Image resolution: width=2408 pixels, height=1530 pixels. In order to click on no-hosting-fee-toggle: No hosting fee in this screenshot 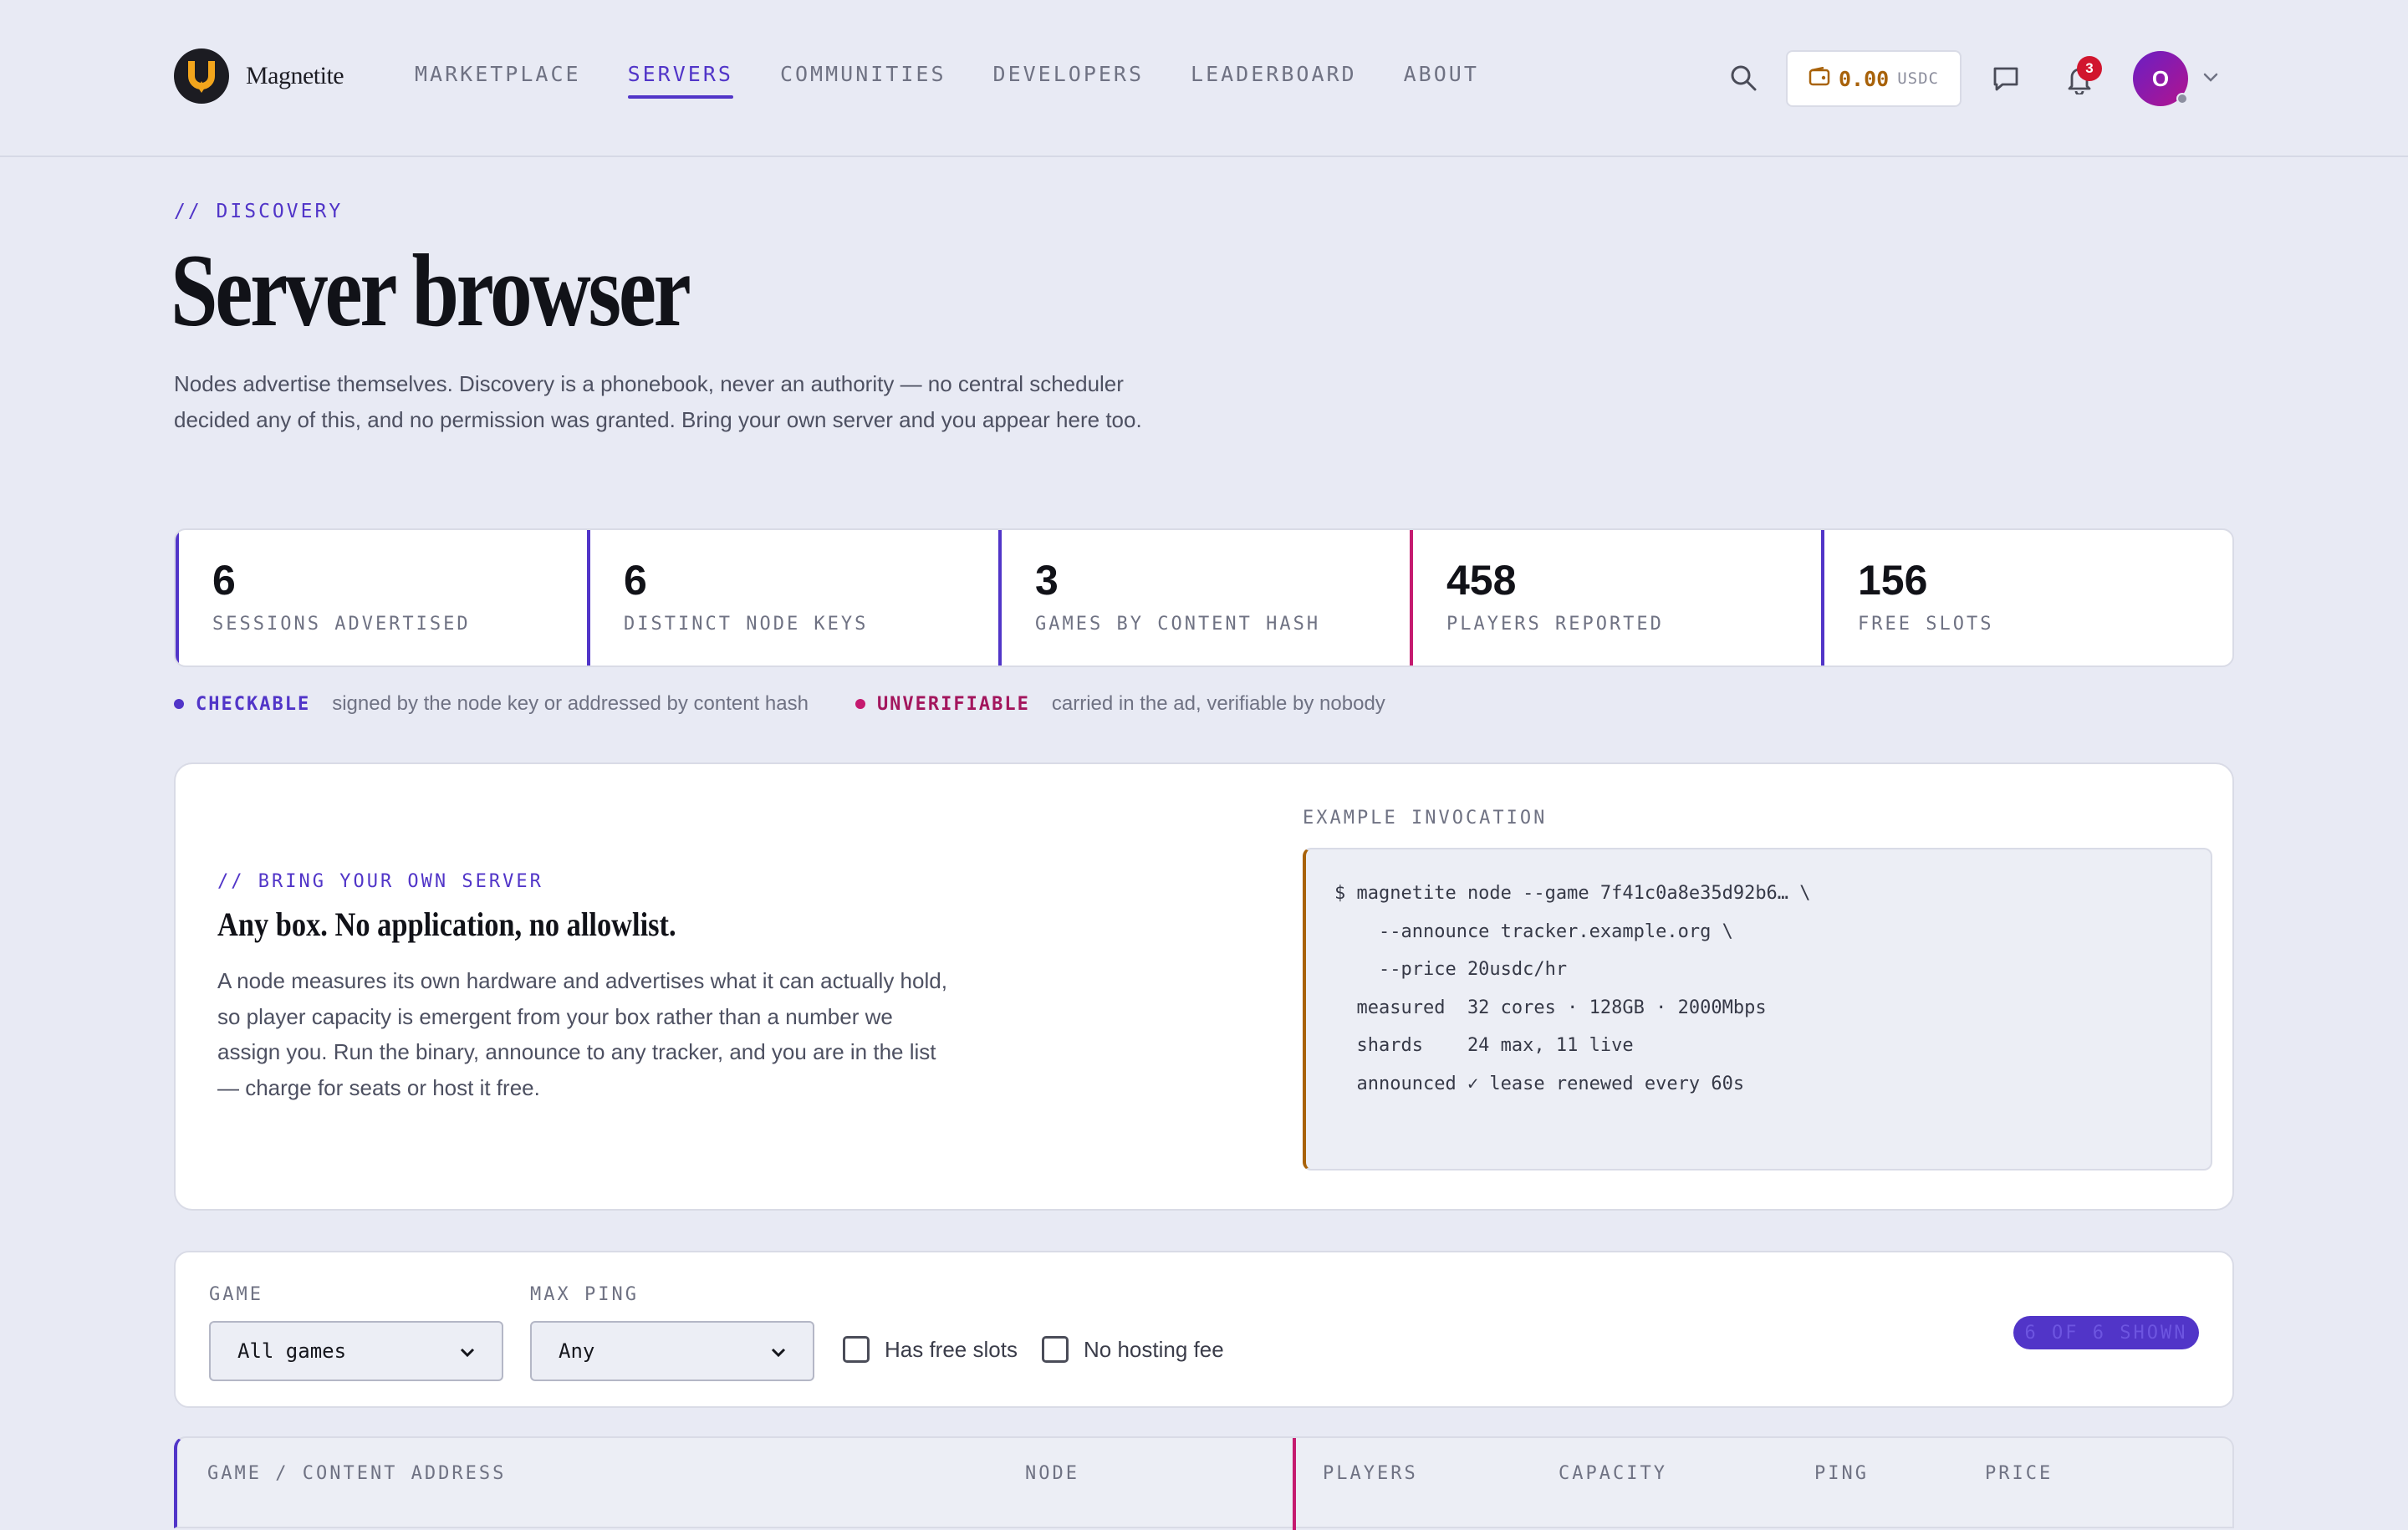, I will do `click(1133, 1349)`.